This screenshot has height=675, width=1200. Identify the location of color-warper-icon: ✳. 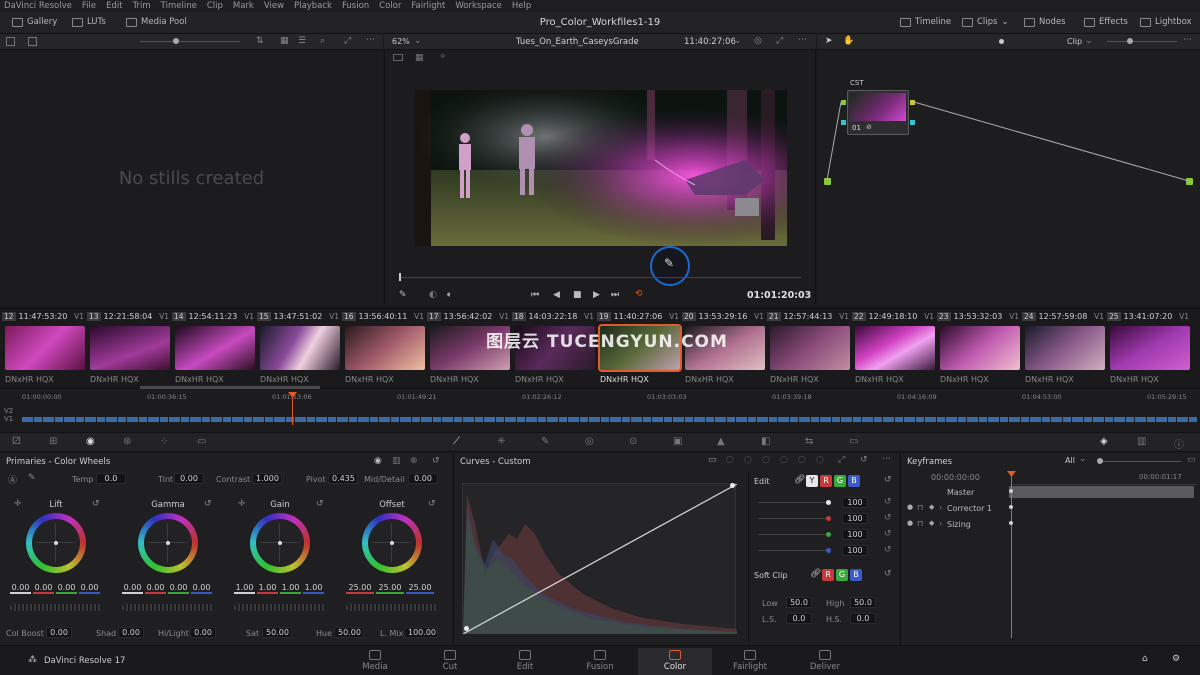
(501, 441).